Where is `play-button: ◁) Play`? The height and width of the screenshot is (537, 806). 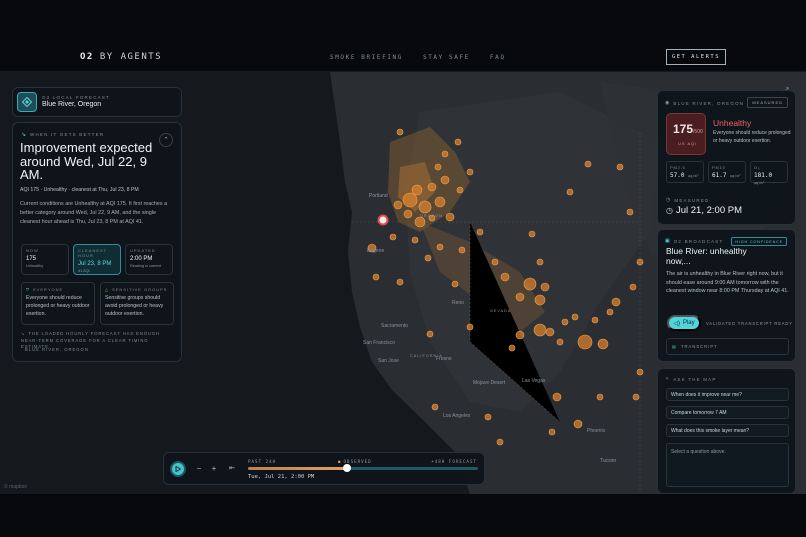 play-button: ◁) Play is located at coordinates (684, 323).